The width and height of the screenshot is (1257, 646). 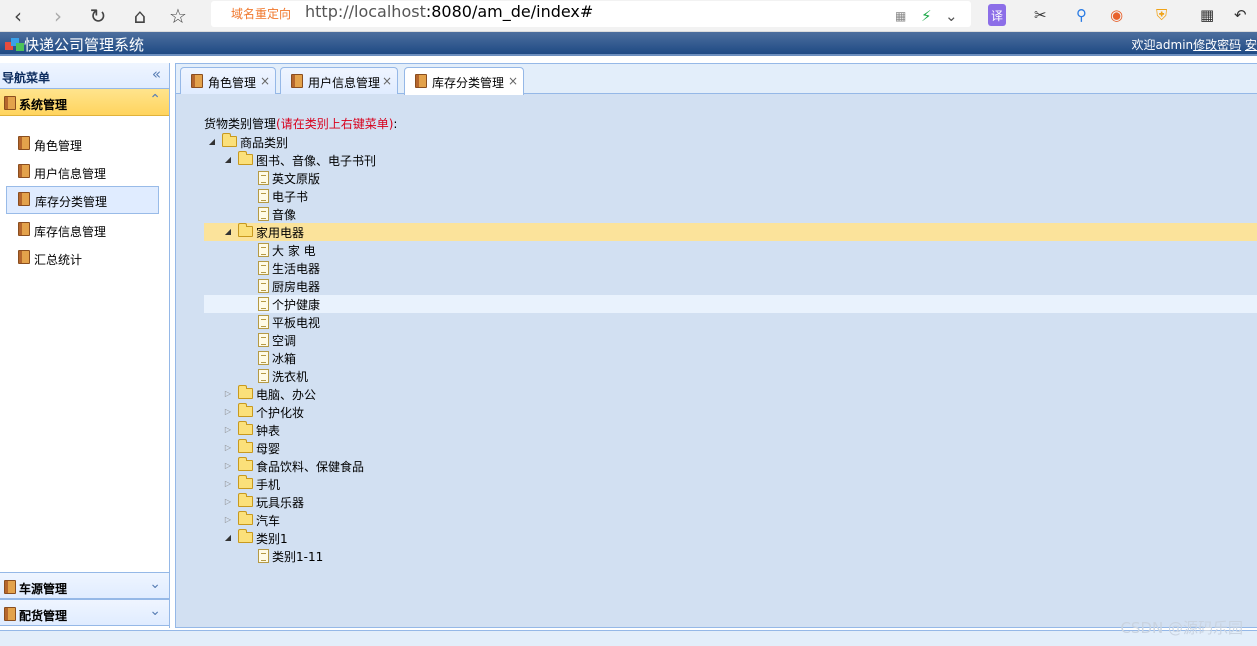 What do you see at coordinates (82, 258) in the screenshot?
I see `sidebar-item-summary: 汇总统计` at bounding box center [82, 258].